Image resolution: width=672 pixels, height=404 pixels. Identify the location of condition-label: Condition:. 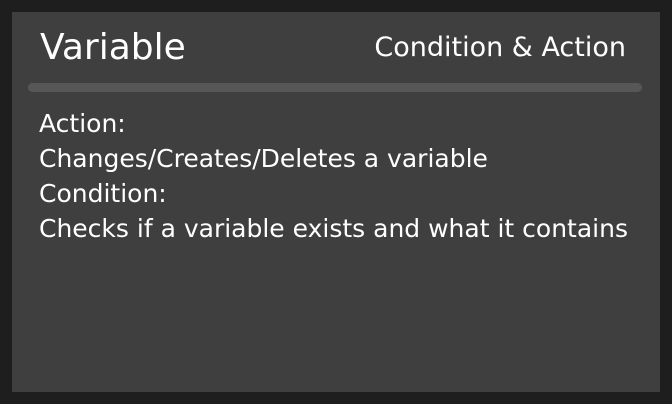
(103, 193).